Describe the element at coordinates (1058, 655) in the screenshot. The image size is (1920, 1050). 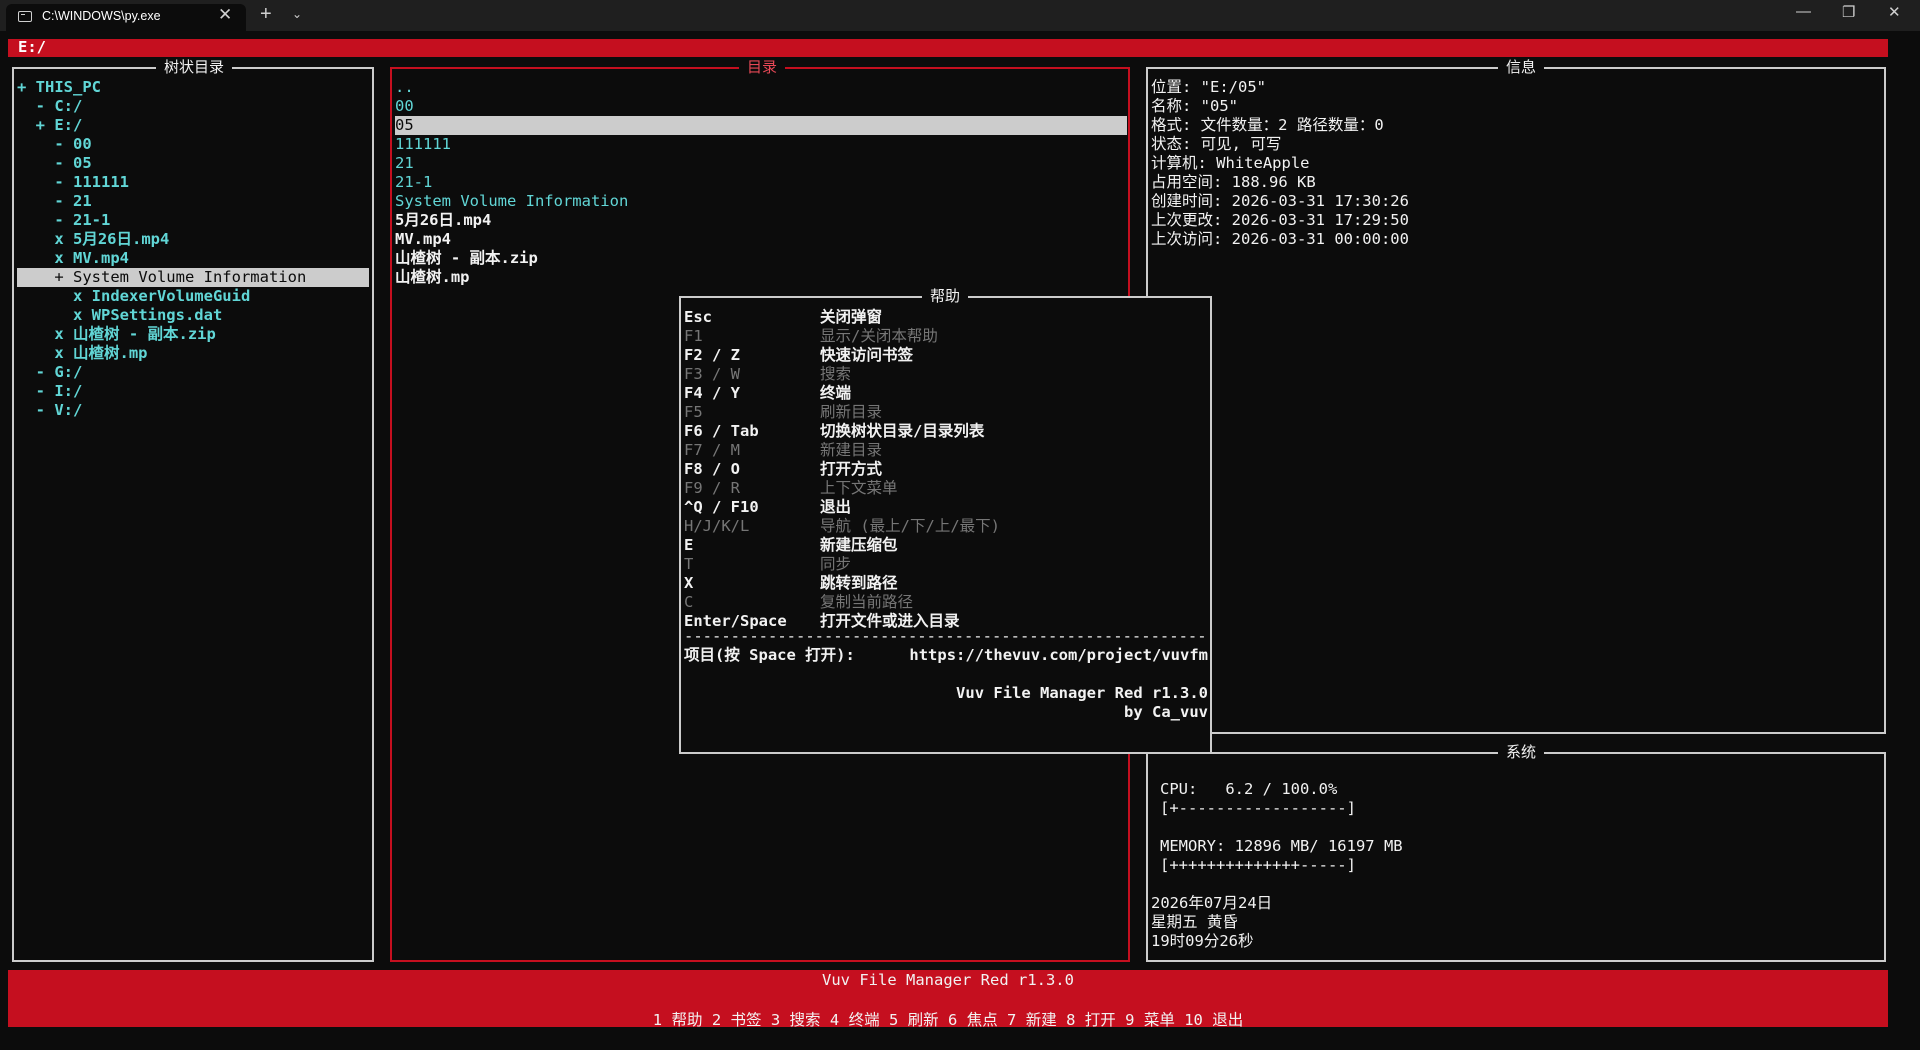
I see `project-link: https://thevuv.com/project/vuvfm` at that location.